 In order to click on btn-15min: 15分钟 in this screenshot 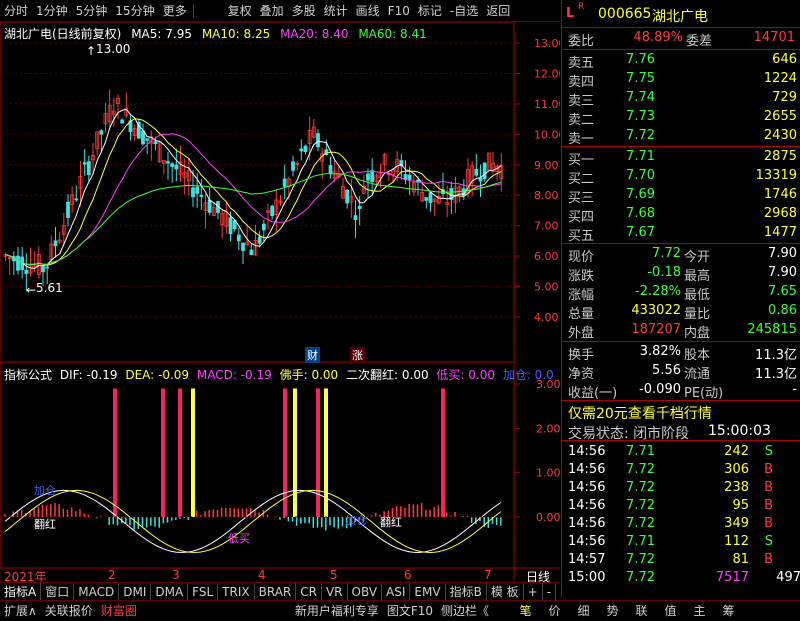, I will do `click(134, 11)`.